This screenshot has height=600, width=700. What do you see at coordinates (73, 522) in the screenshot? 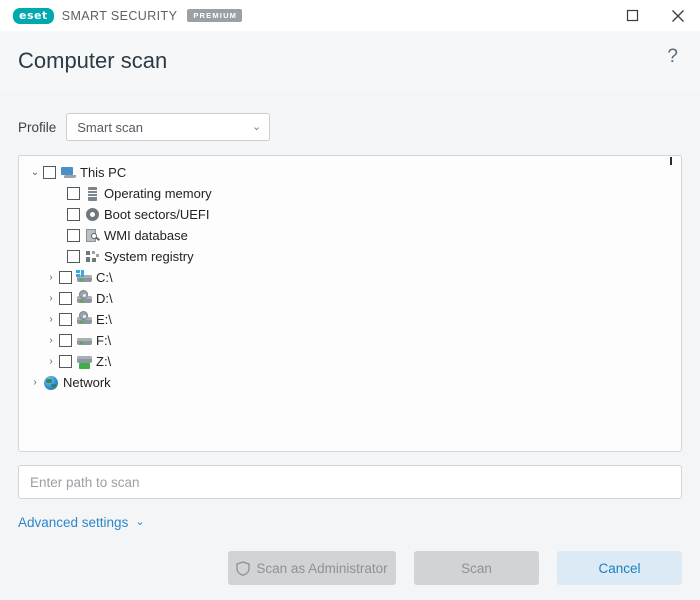
I see `advanced-settings-label: Advanced settings` at bounding box center [73, 522].